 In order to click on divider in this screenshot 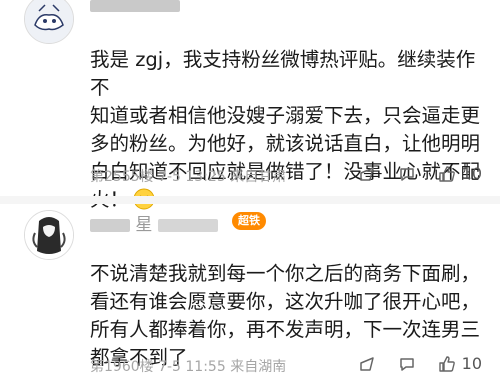, I will do `click(250, 200)`.